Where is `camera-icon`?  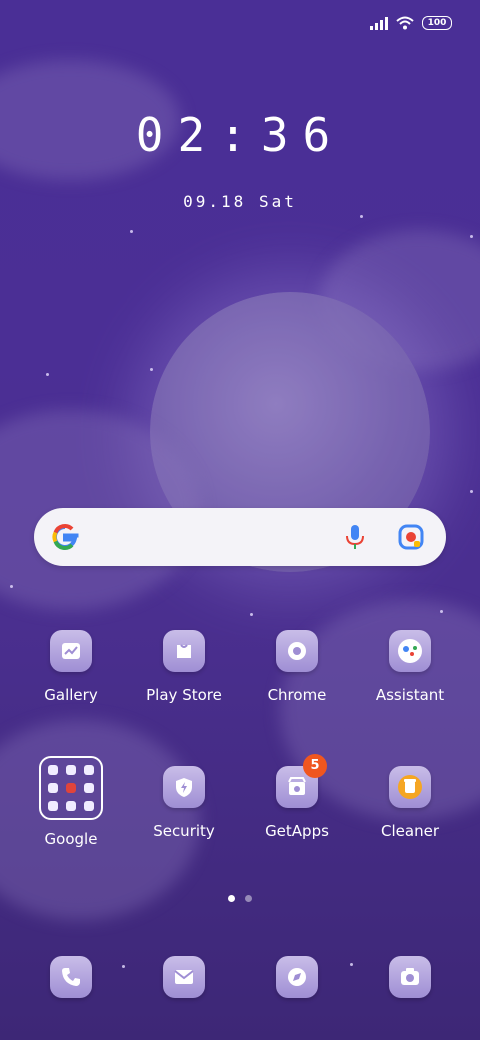 camera-icon is located at coordinates (410, 977).